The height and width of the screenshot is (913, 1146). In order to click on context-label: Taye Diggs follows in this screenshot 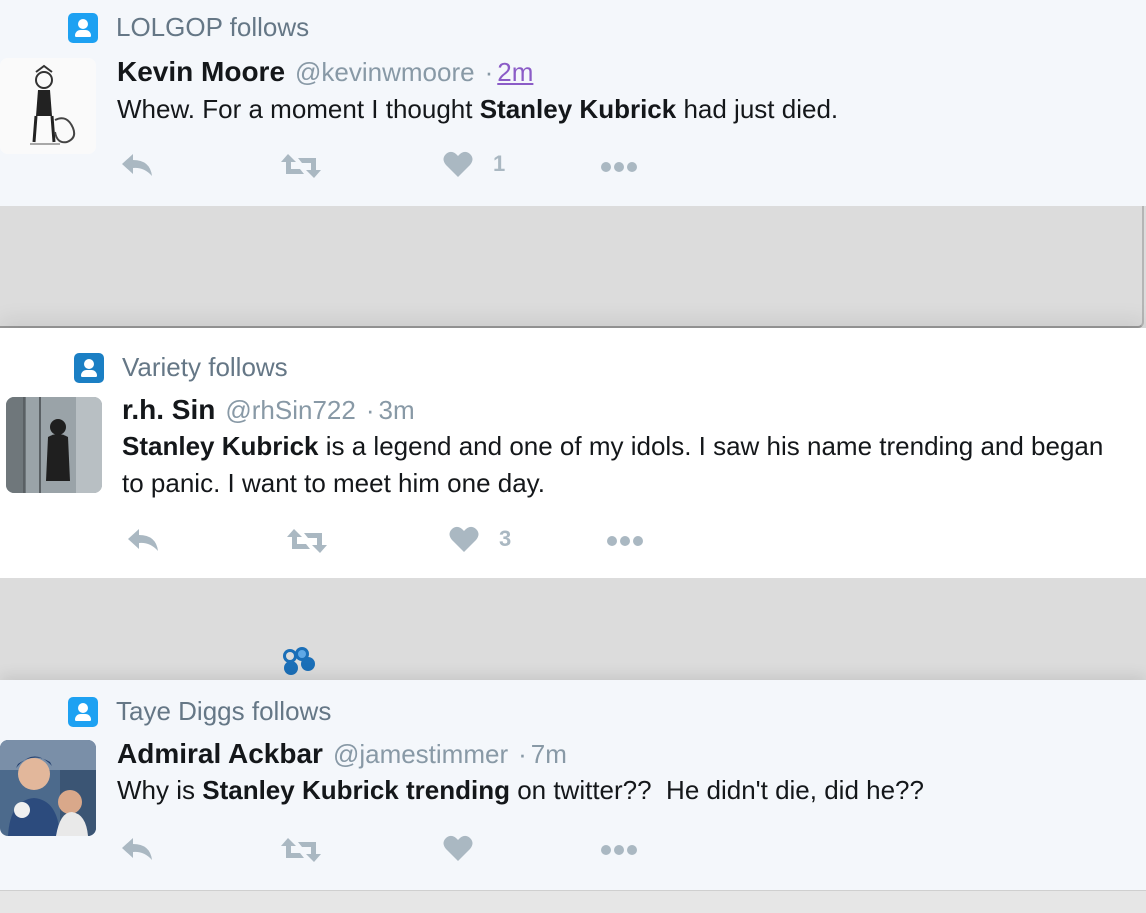, I will do `click(224, 711)`.